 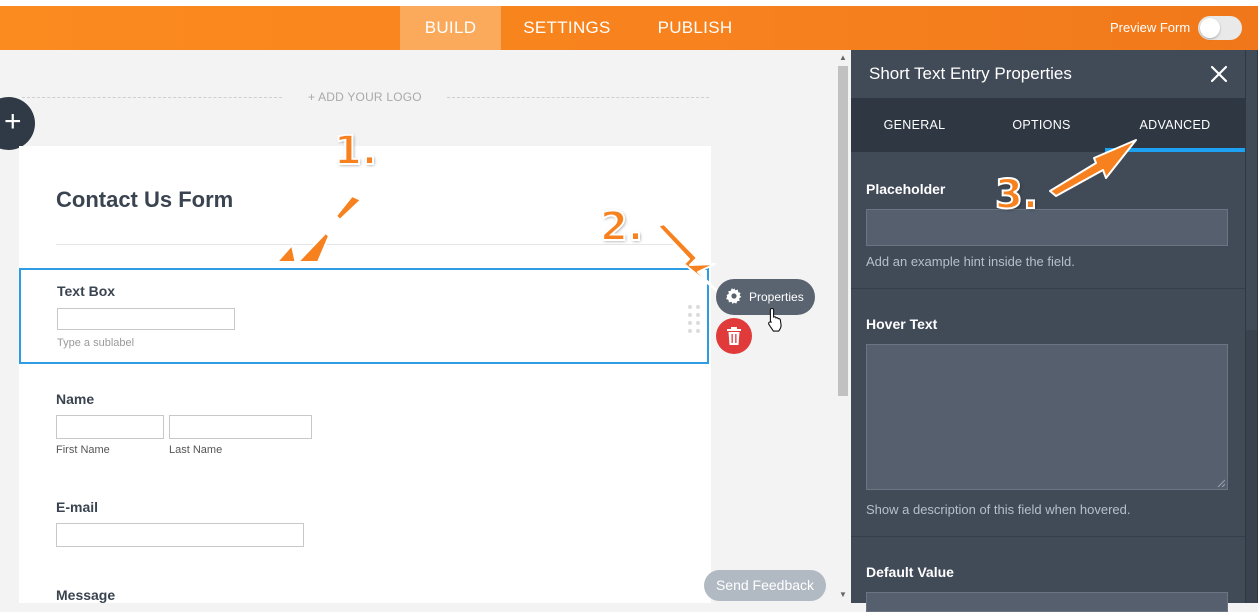 I want to click on toggle-knob, so click(x=1210, y=28).